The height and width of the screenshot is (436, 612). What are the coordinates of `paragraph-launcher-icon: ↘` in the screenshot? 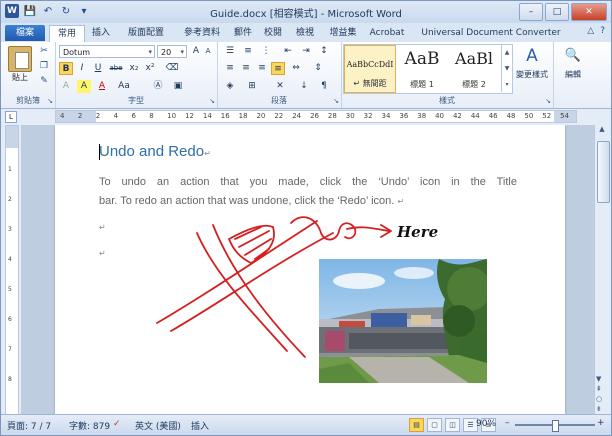 It's located at (336, 101).